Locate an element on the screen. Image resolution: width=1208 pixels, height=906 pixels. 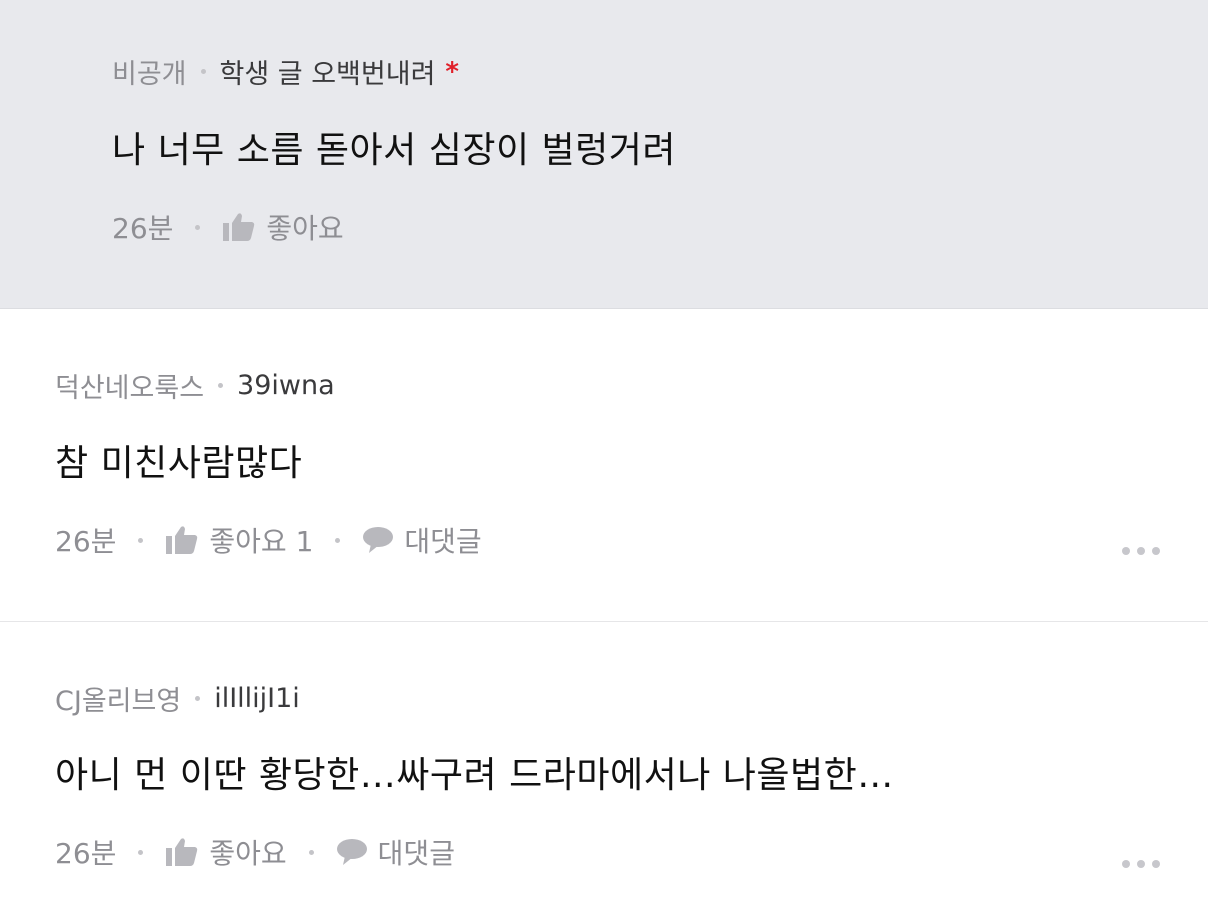
like-button: 좋아요 1 is located at coordinates (239, 540).